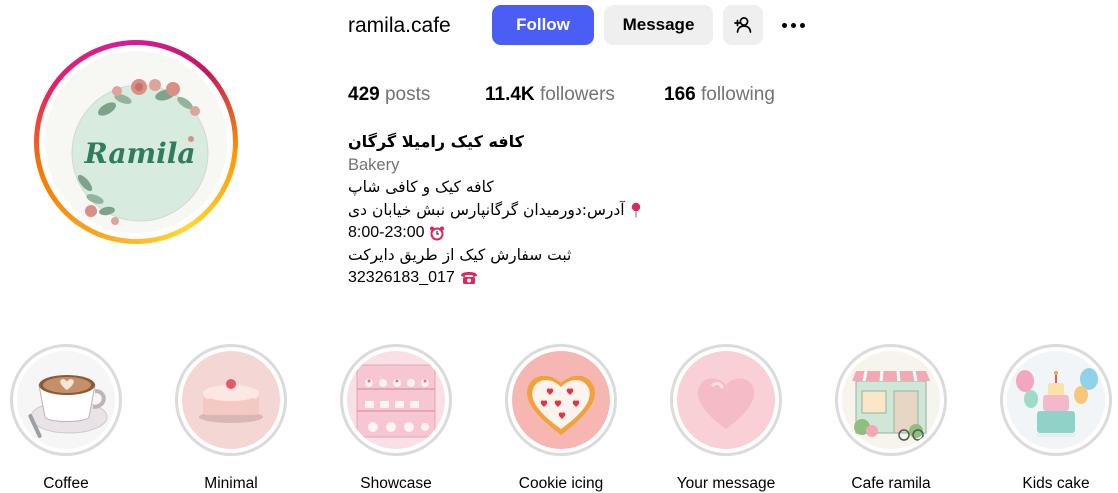 This screenshot has height=493, width=1118. I want to click on highlight-label: Cafe ramila, so click(891, 483).